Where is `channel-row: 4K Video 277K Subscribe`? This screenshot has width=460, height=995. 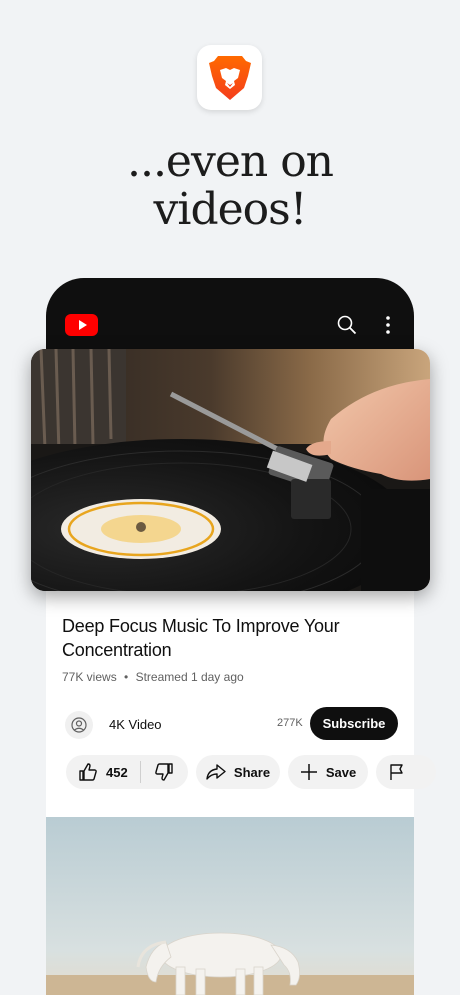
channel-row: 4K Video 277K Subscribe is located at coordinates (232, 724).